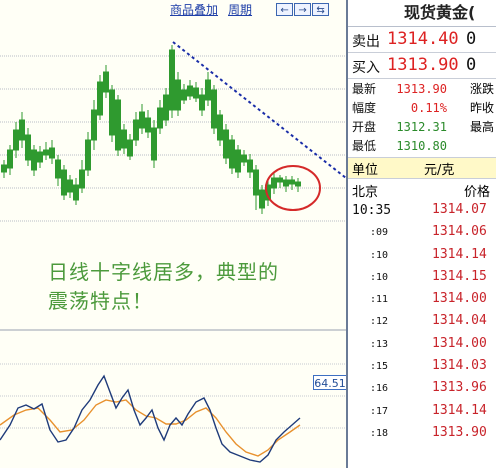 This screenshot has width=496, height=468. I want to click on tick-row: :17 1314.14, so click(422, 411).